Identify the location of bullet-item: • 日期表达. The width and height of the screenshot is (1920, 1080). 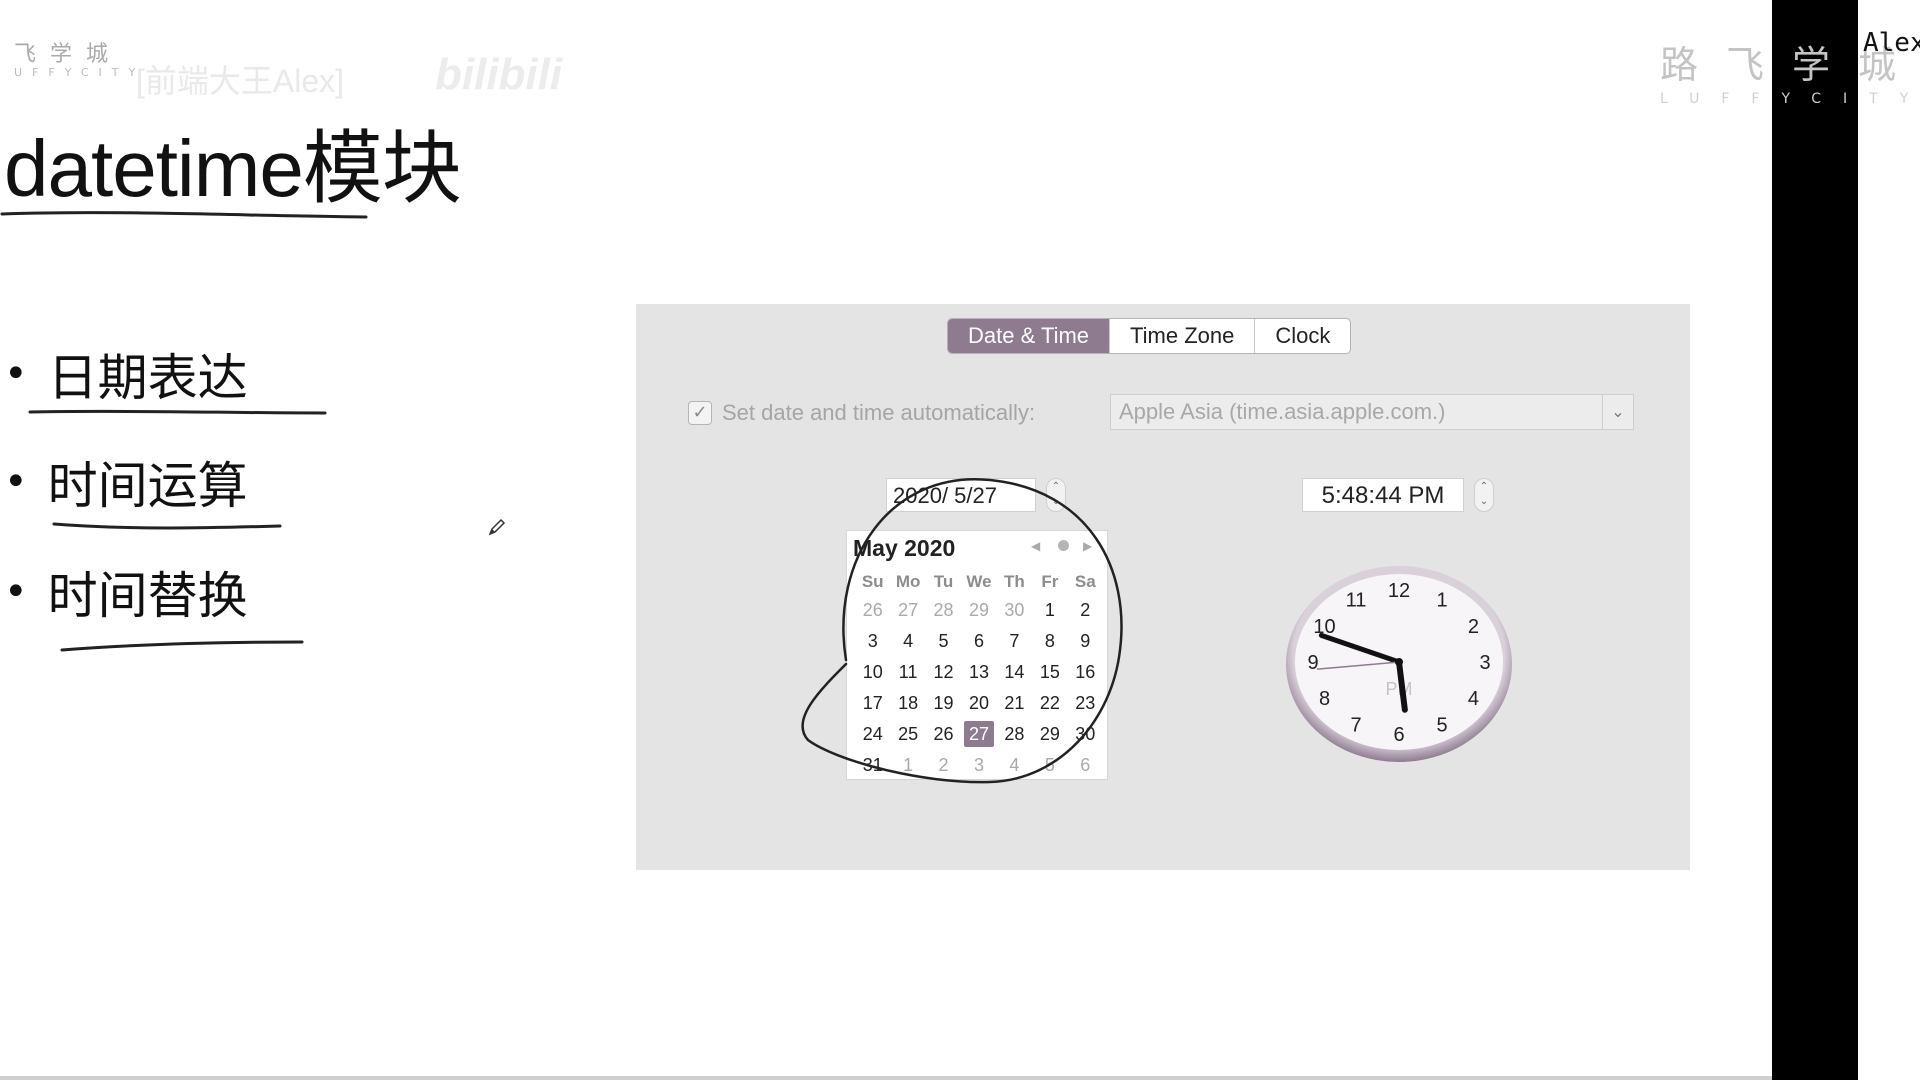
(126, 374).